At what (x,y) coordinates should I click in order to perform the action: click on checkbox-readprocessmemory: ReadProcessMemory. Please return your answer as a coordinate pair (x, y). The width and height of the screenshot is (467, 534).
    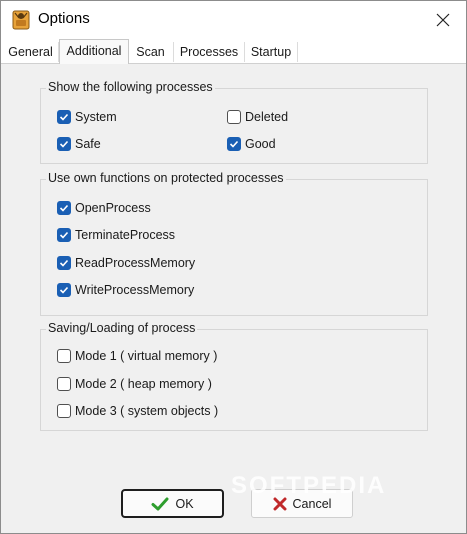
    Looking at the image, I should click on (126, 263).